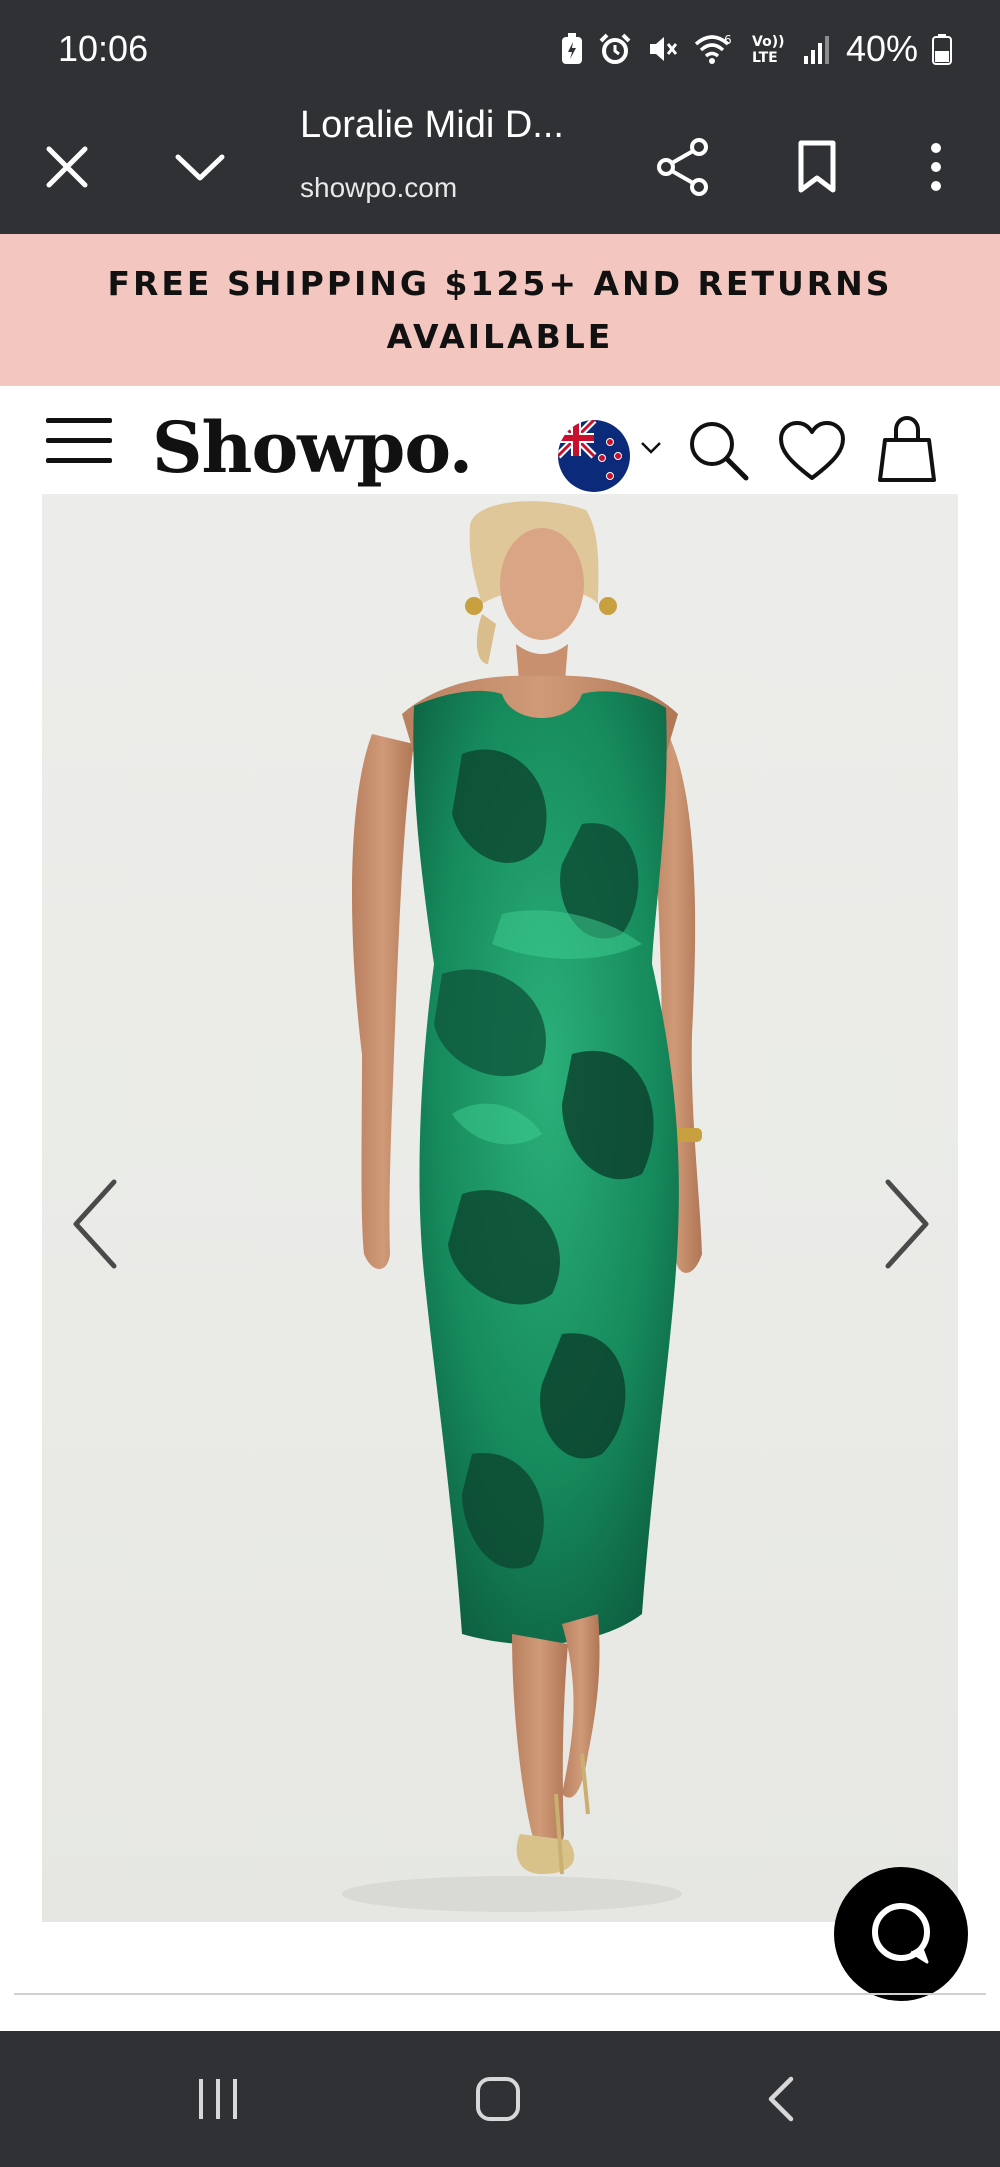 Image resolution: width=1000 pixels, height=2167 pixels. I want to click on svg-text: Vo)), so click(768, 42).